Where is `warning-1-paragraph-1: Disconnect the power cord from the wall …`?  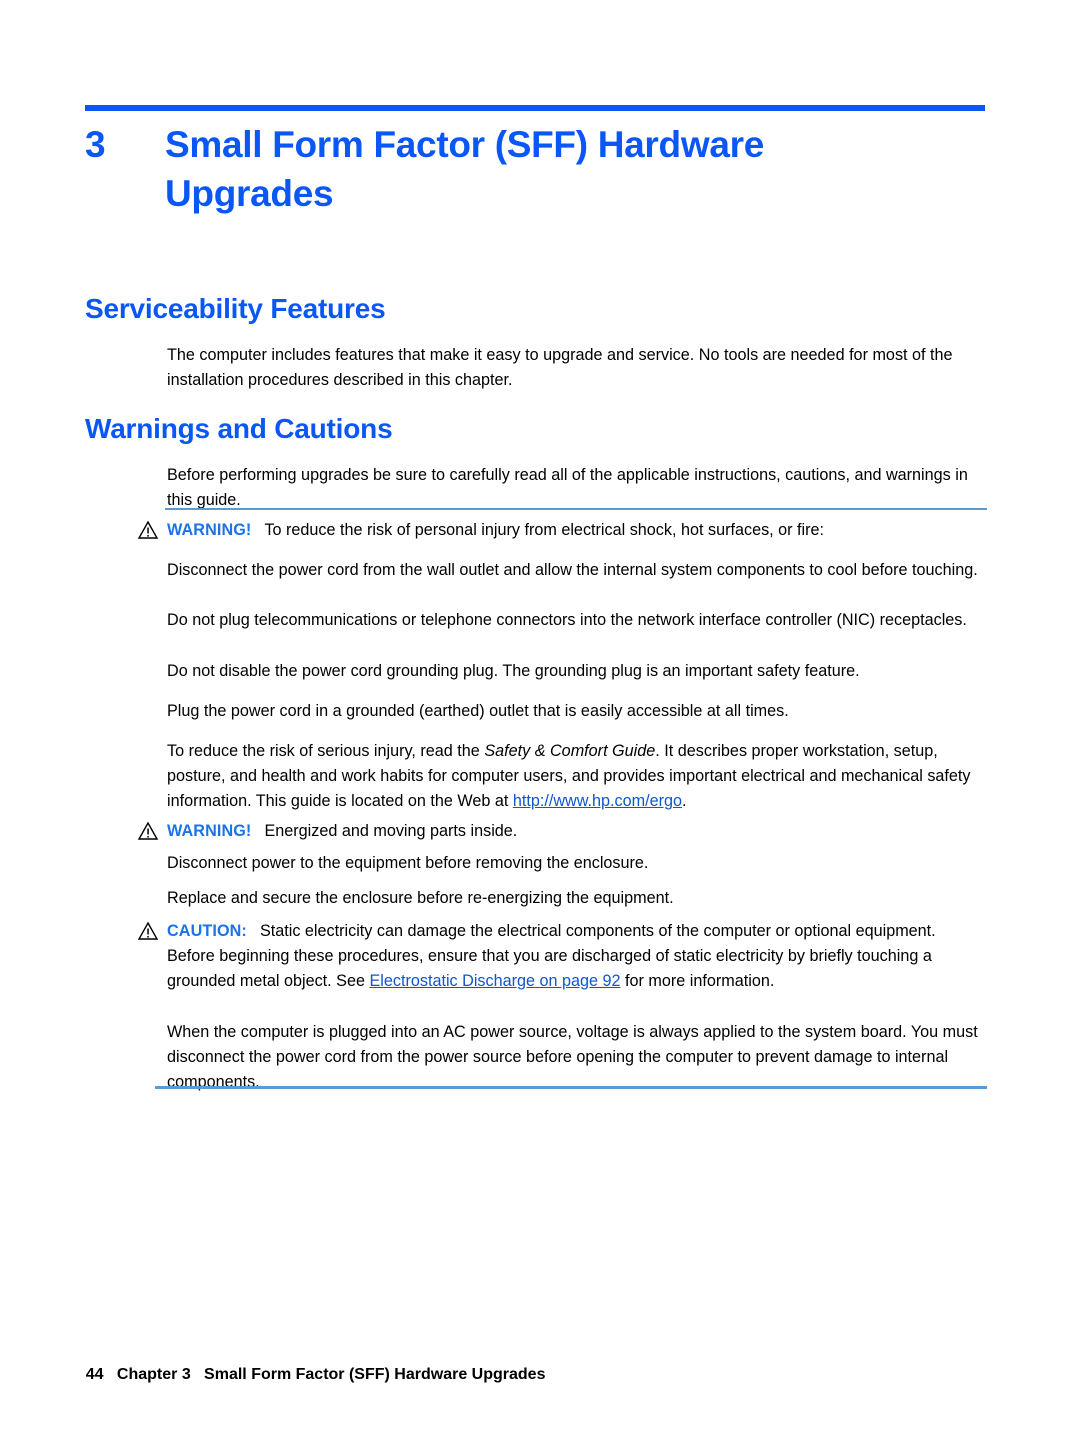 warning-1-paragraph-1: Disconnect the power cord from the wall … is located at coordinates (572, 570).